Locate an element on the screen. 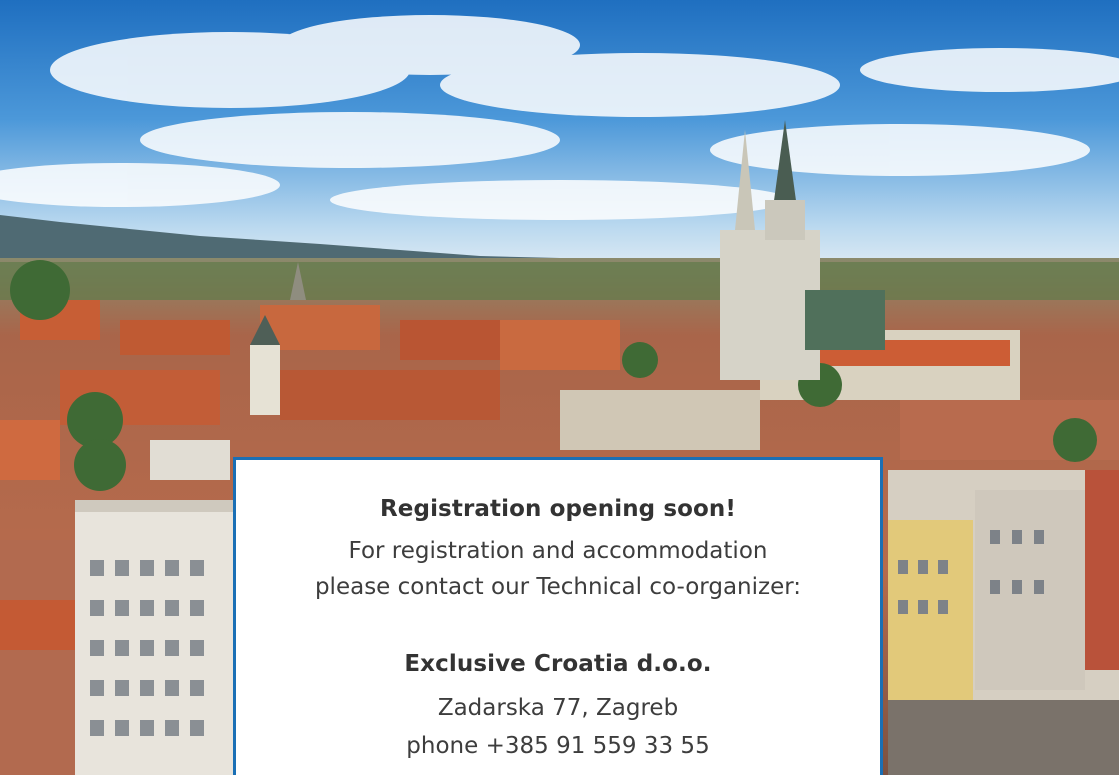  company-phone: phone +385 91 559 33 55 is located at coordinates (558, 746).